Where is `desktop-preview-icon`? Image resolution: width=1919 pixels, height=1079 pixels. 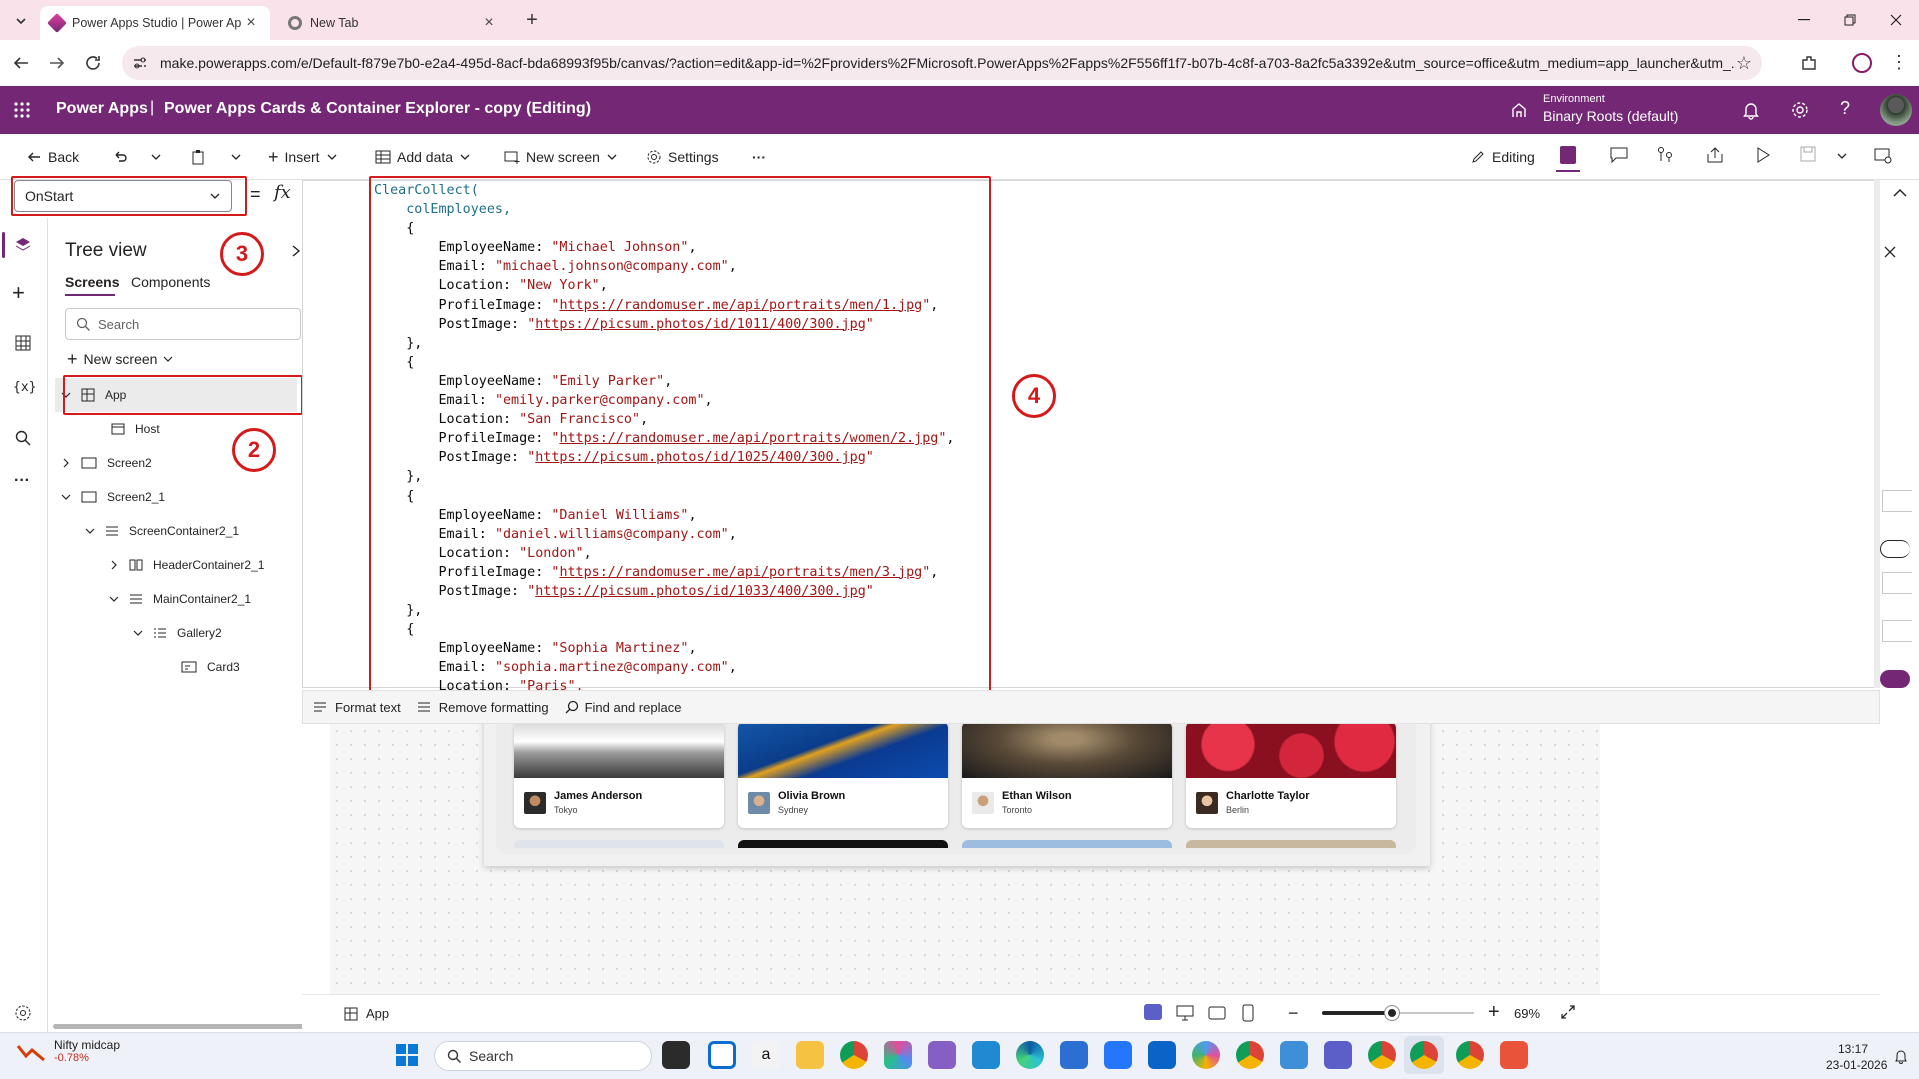 desktop-preview-icon is located at coordinates (1185, 1013).